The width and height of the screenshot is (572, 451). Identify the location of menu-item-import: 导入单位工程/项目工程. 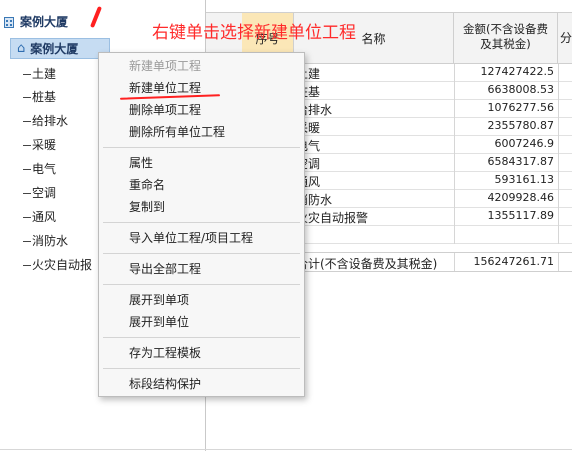
(191, 238).